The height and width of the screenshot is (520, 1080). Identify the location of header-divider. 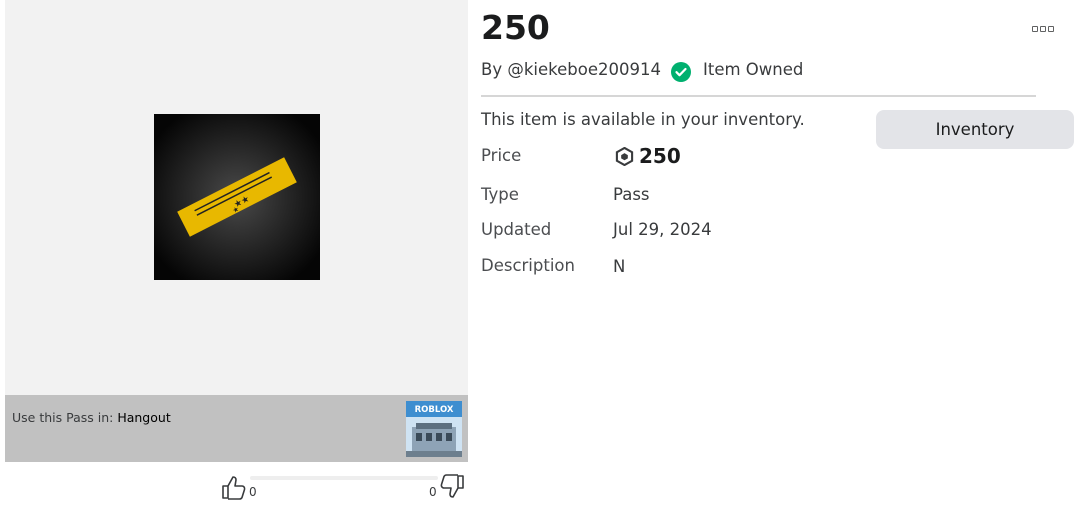
(758, 96).